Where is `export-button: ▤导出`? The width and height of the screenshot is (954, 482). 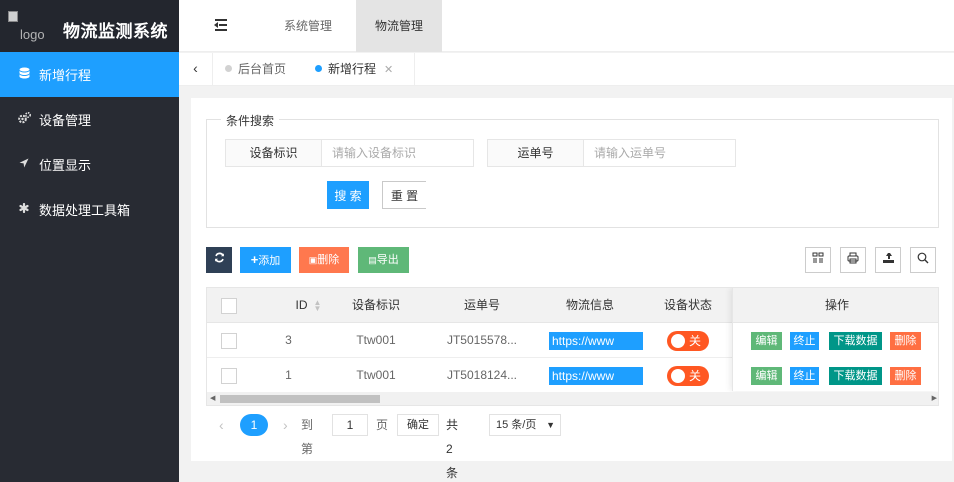 export-button: ▤导出 is located at coordinates (383, 260).